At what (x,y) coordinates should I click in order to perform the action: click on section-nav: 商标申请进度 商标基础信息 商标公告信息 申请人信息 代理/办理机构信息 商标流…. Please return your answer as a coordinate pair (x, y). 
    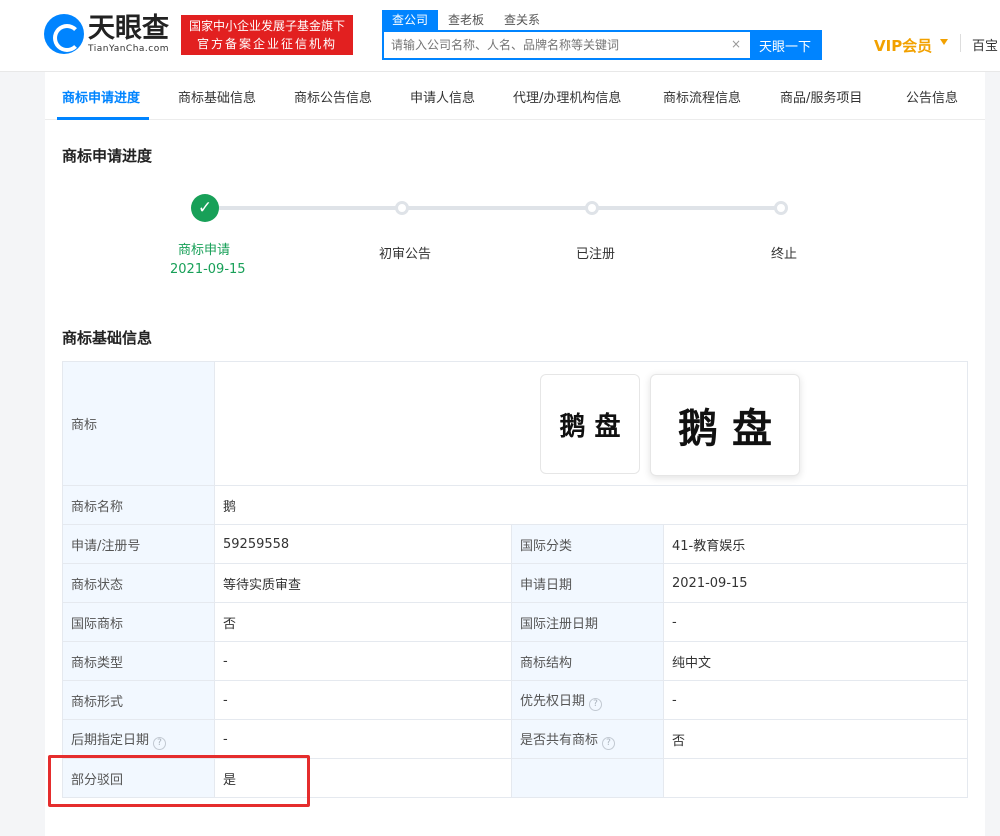
    Looking at the image, I should click on (515, 96).